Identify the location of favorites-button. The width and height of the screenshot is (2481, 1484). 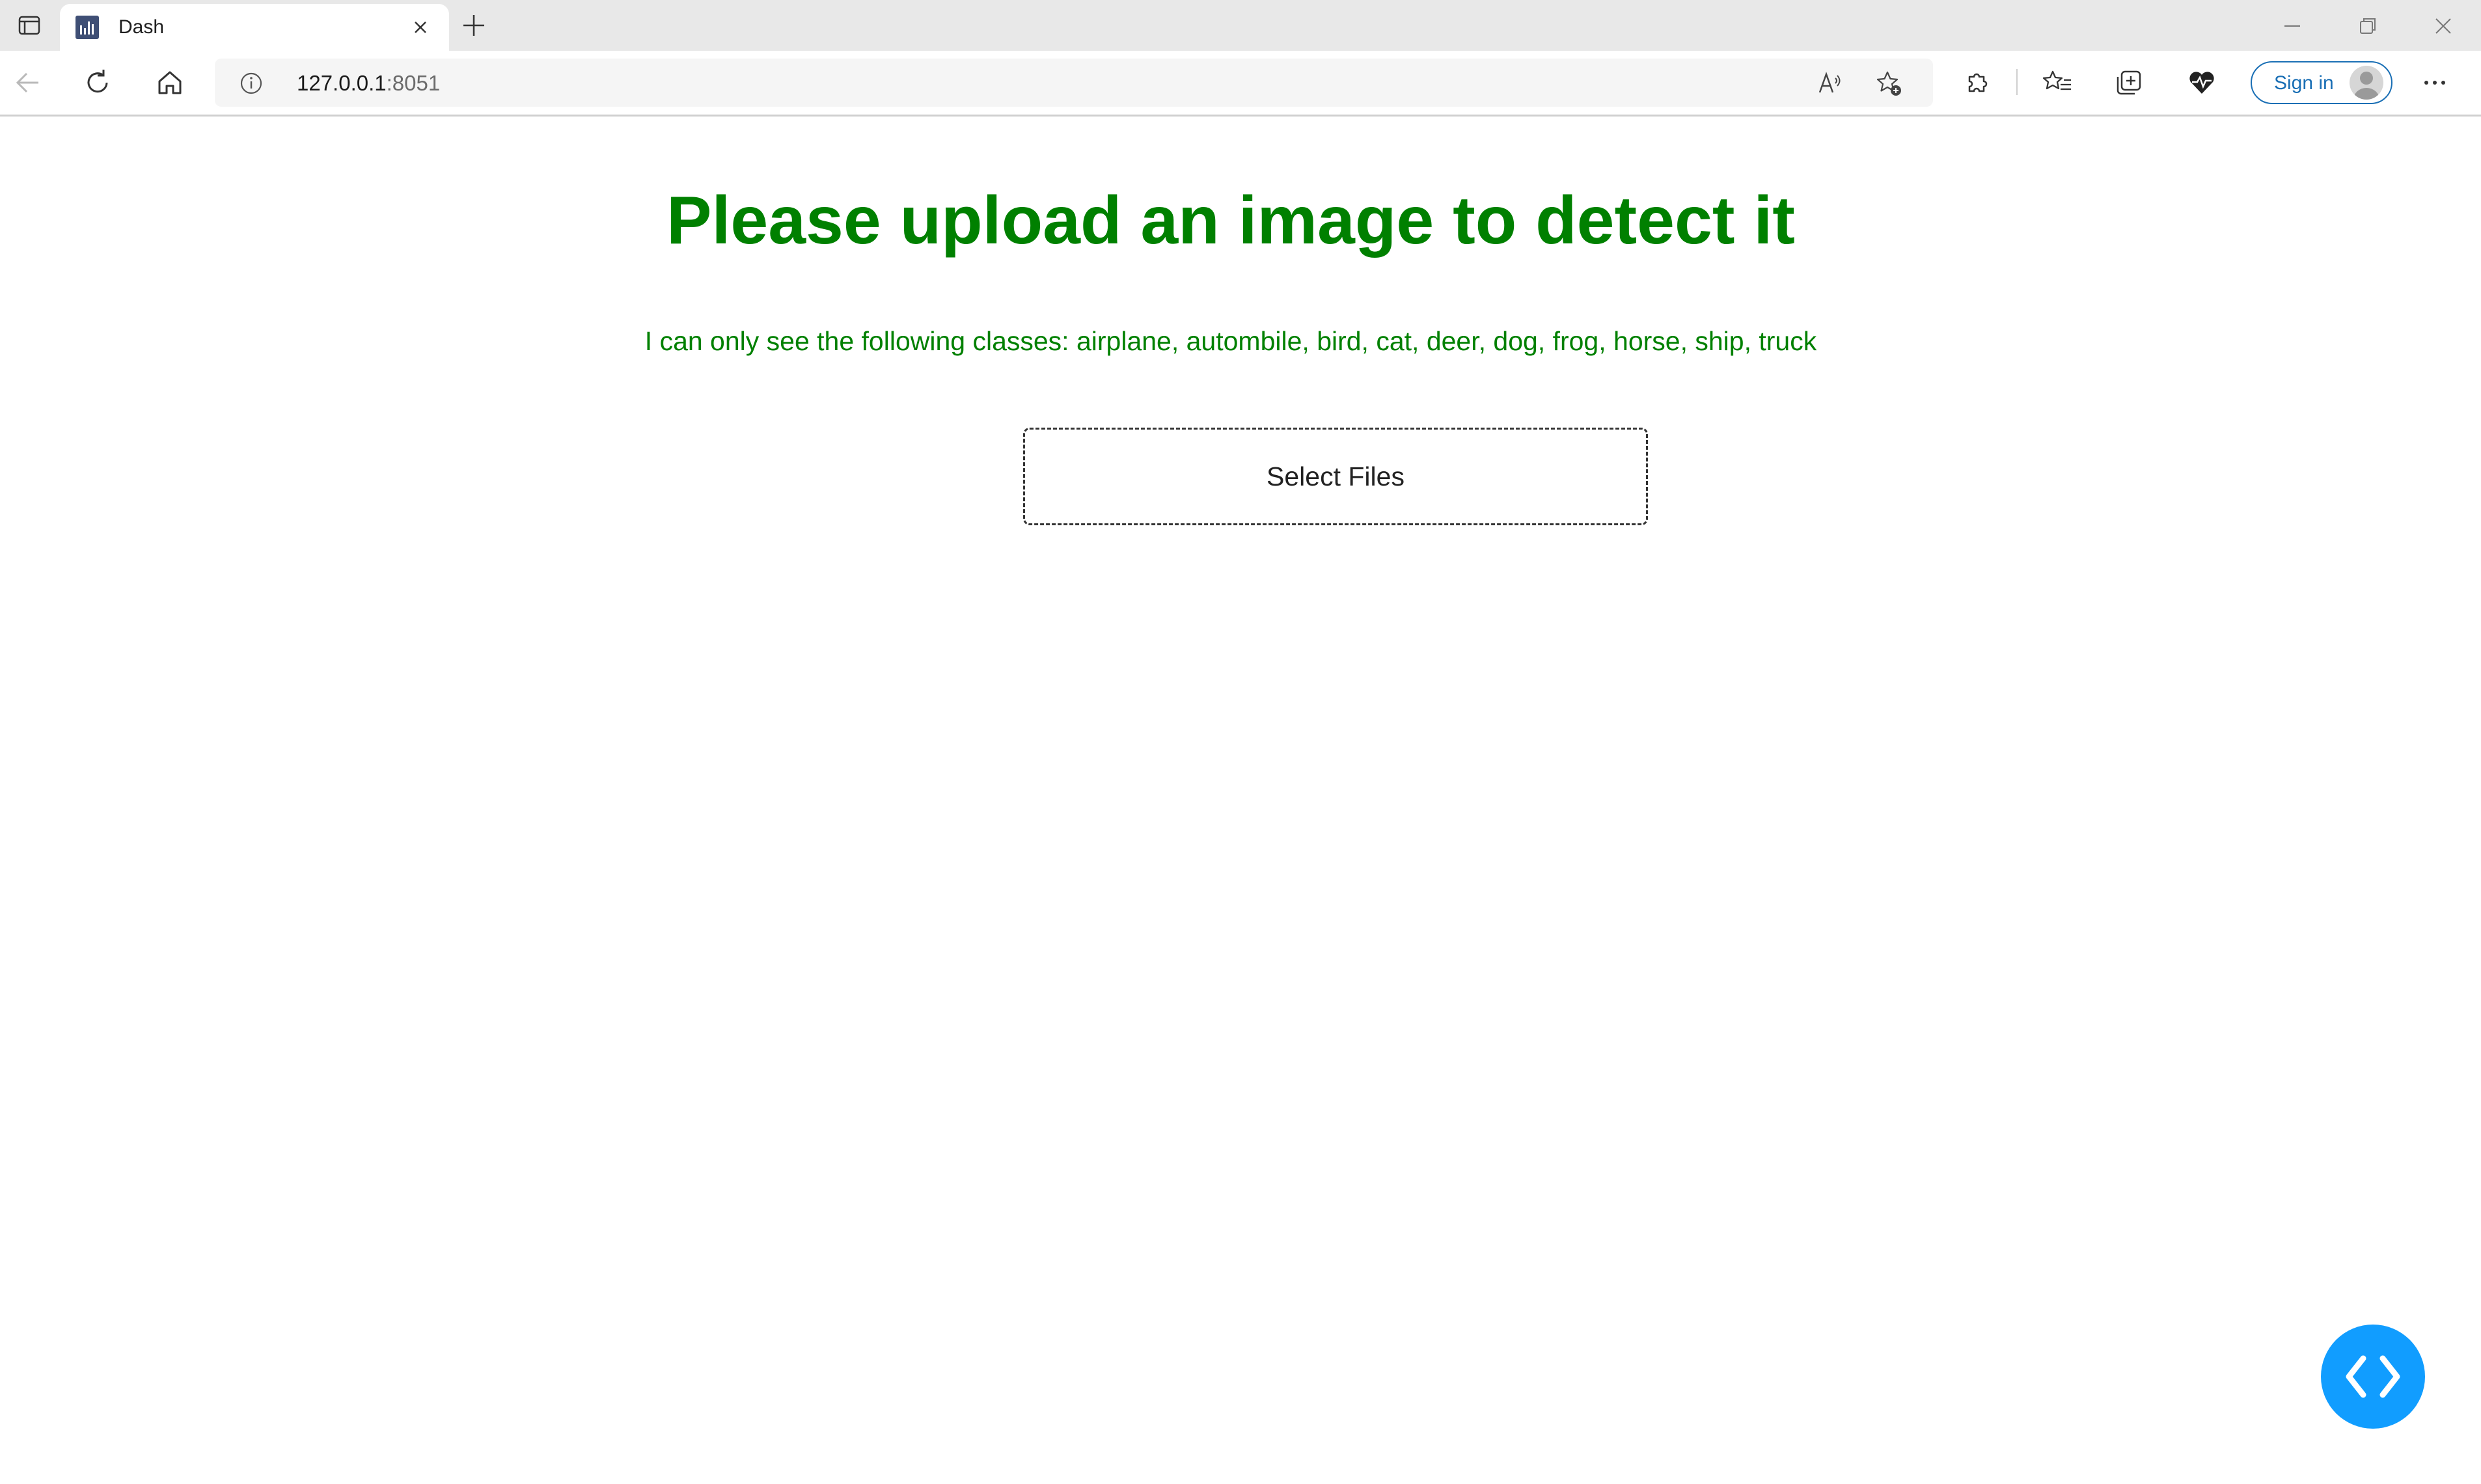
(2057, 82).